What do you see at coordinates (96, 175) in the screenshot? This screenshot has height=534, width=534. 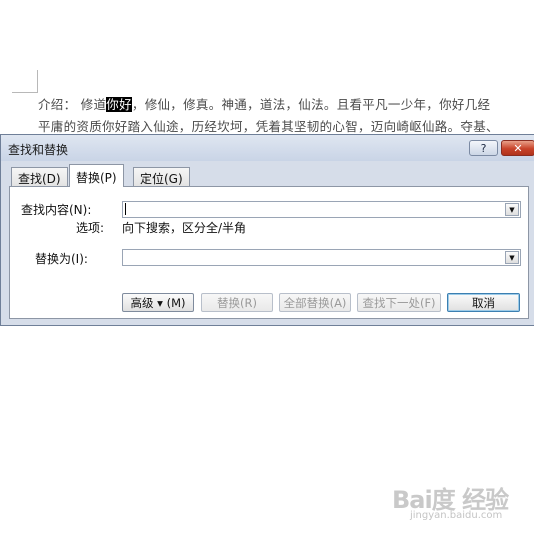 I see `tab-replace: 替换(P)` at bounding box center [96, 175].